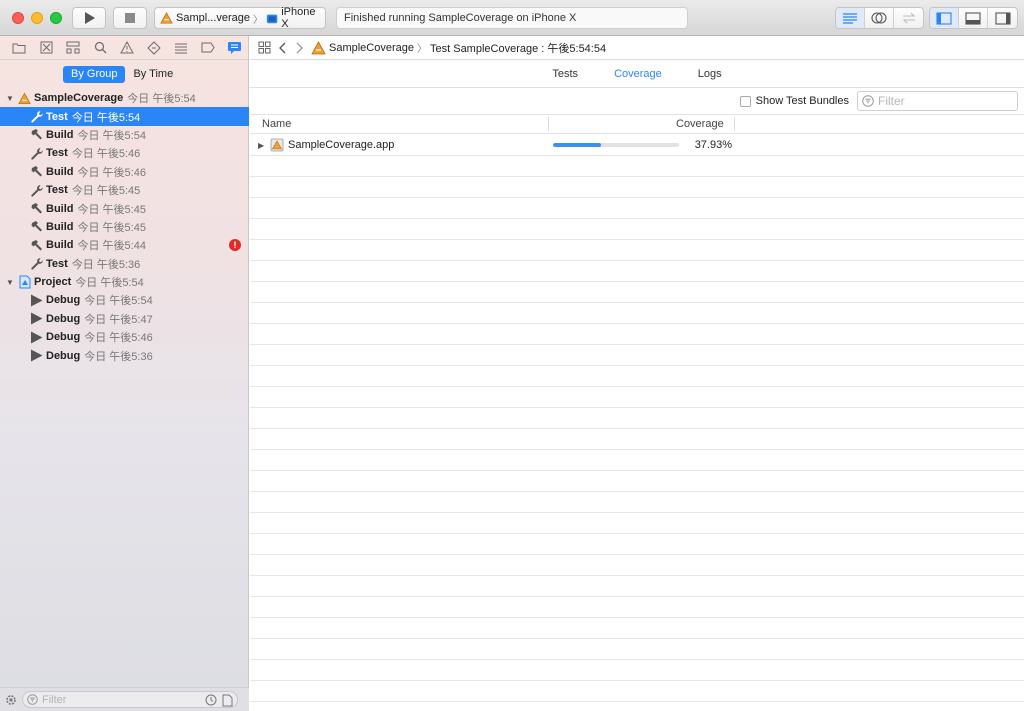  What do you see at coordinates (73, 48) in the screenshot?
I see `symbol-icon` at bounding box center [73, 48].